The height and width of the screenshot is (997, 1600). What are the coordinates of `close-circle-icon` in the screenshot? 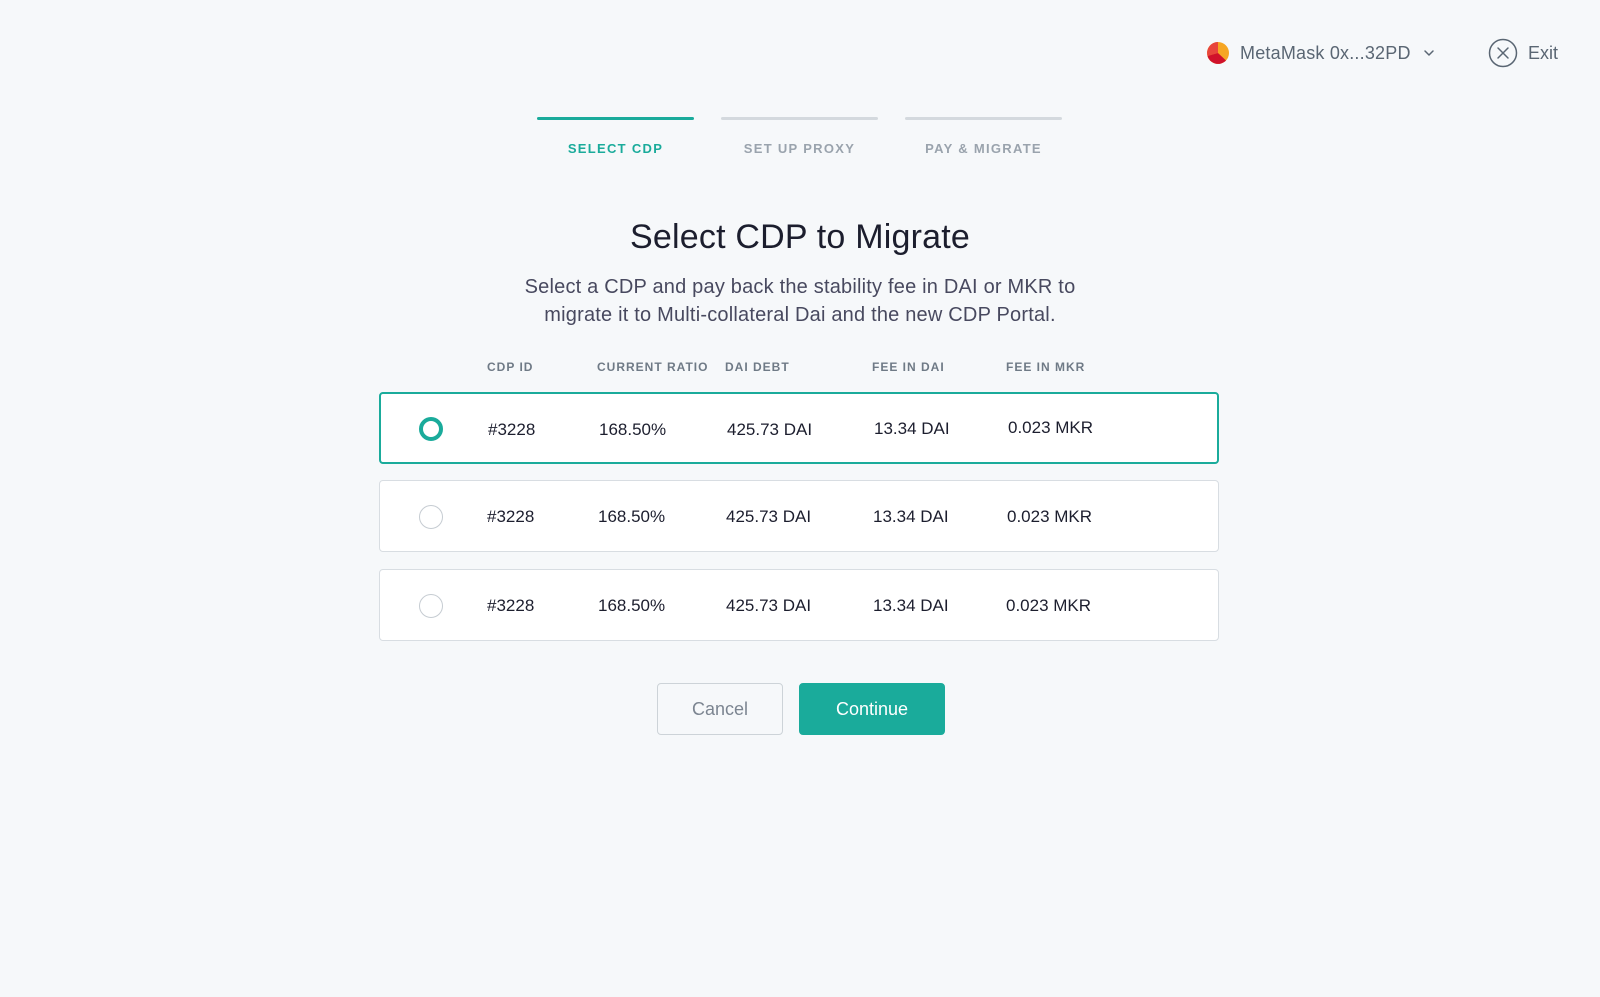 It's located at (1503, 53).